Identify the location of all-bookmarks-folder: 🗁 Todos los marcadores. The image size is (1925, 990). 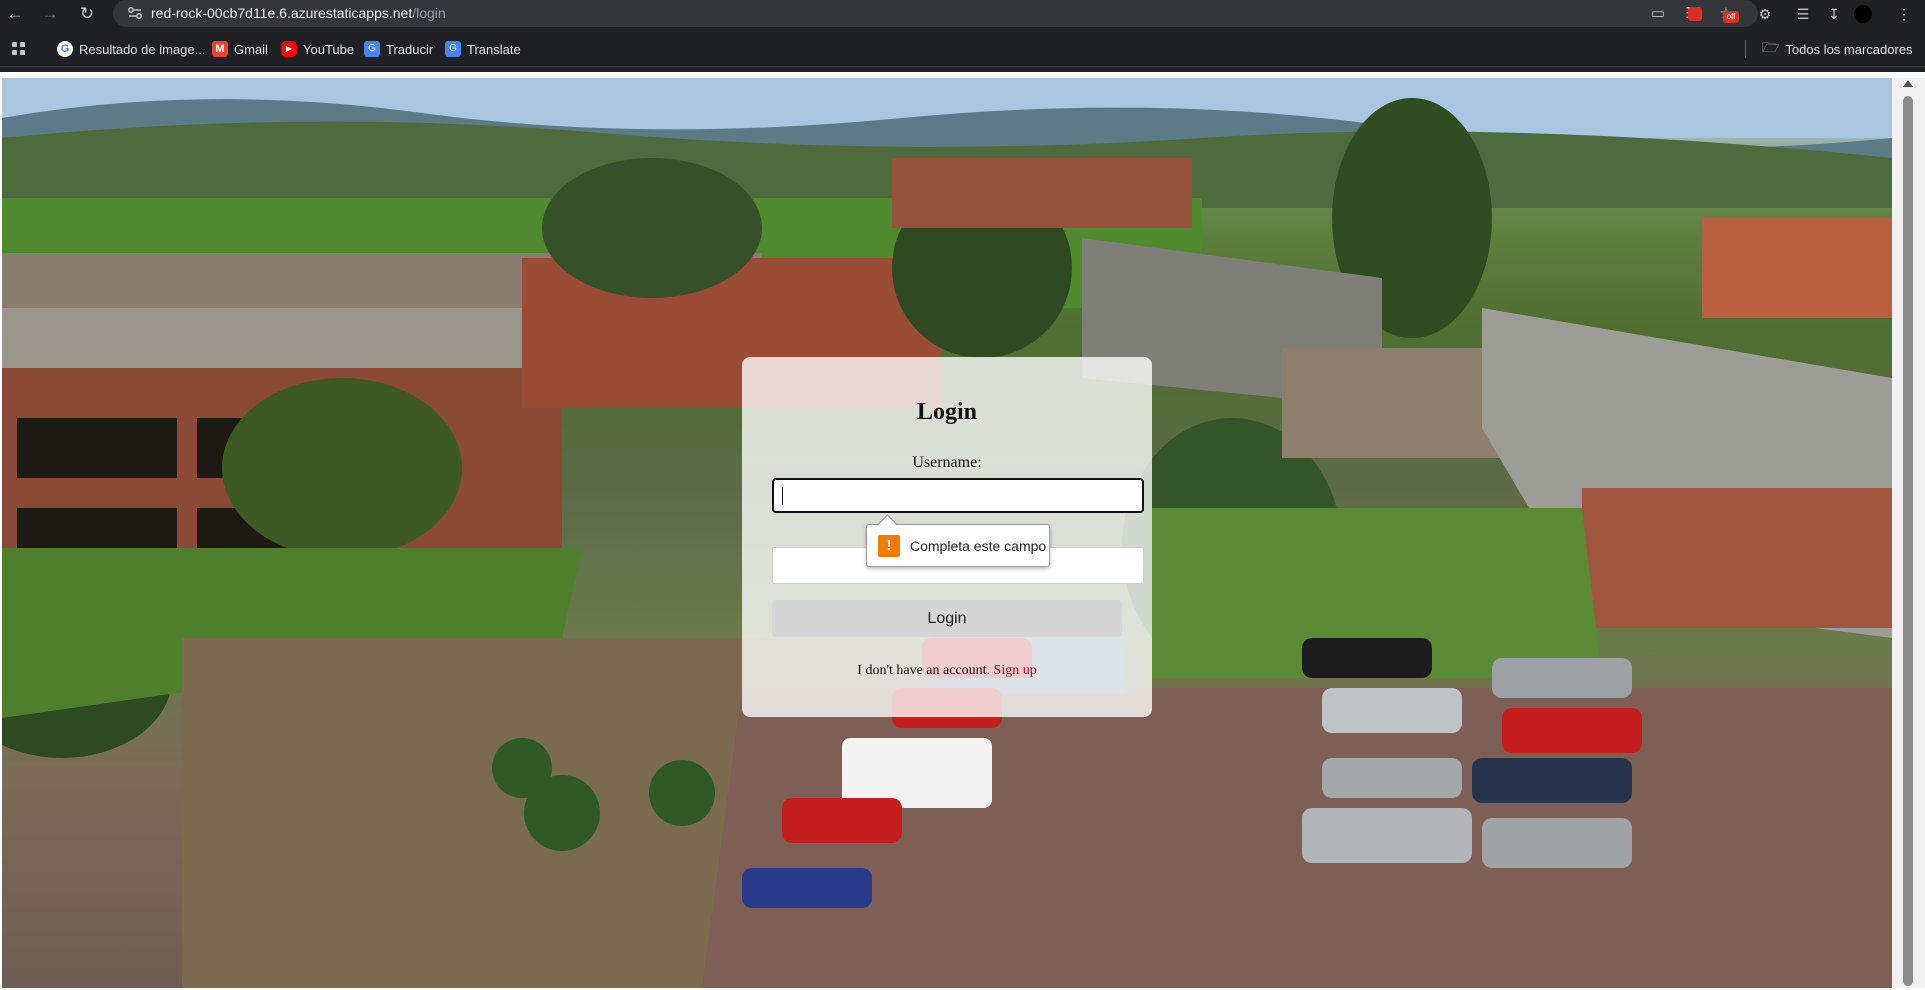
(1837, 49).